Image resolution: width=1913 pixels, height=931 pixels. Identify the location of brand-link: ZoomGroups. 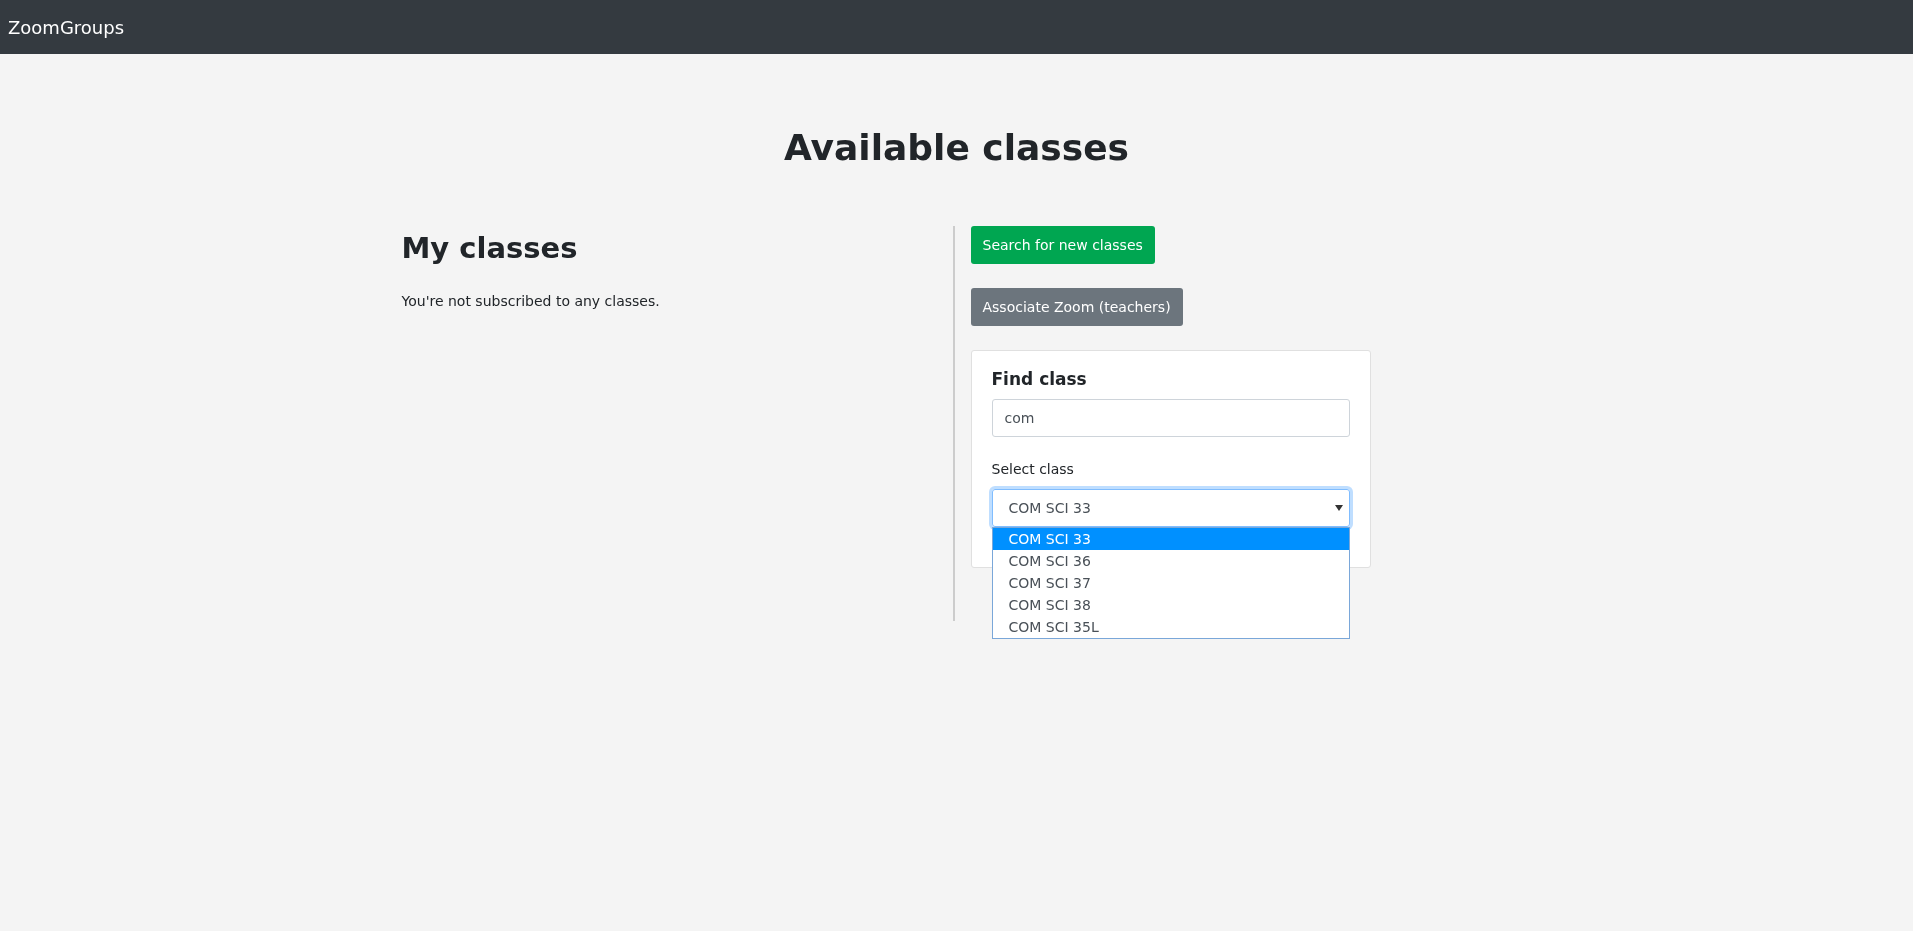
(66, 27).